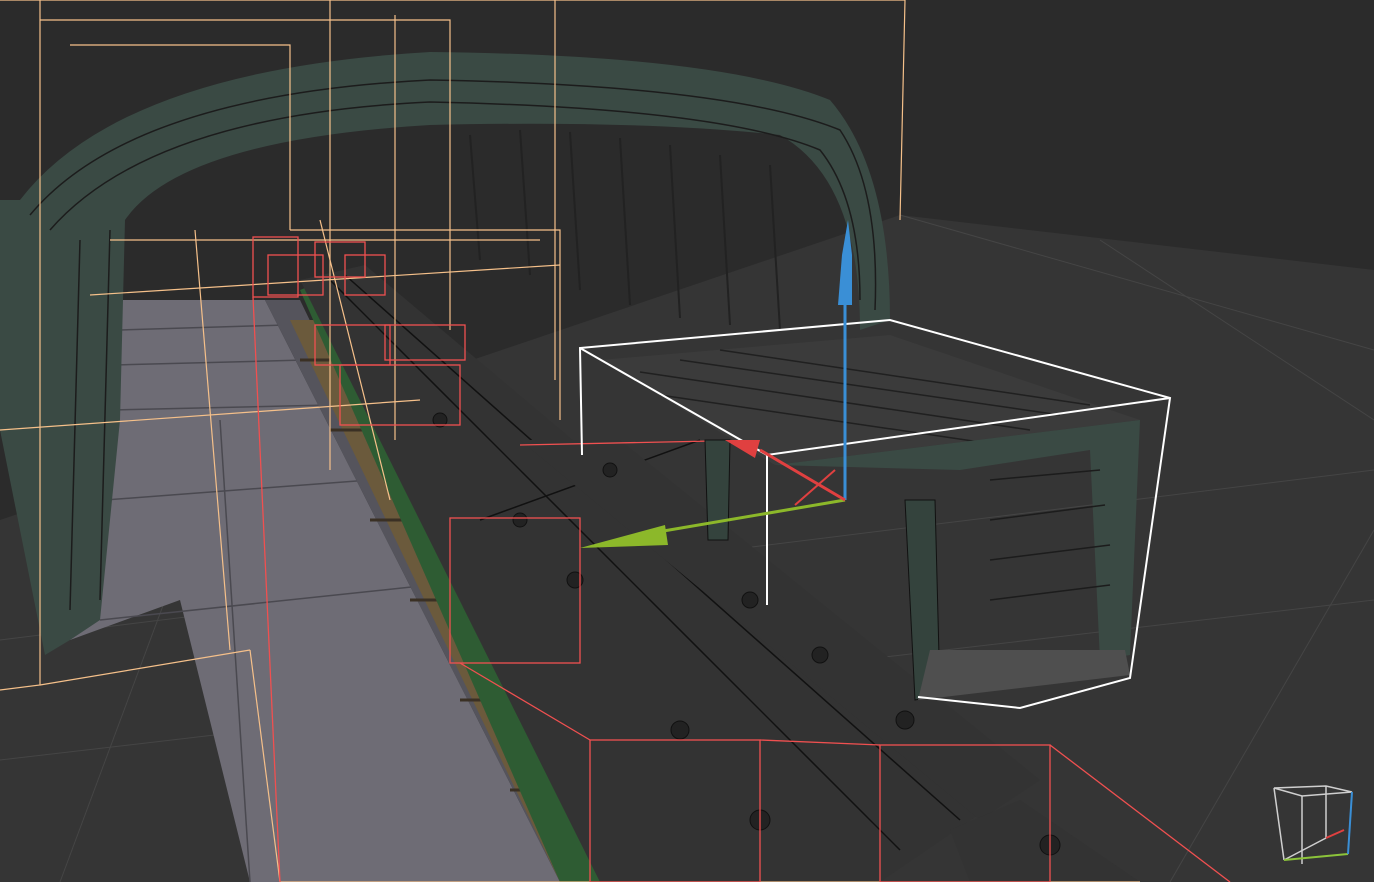 The height and width of the screenshot is (882, 1374). What do you see at coordinates (1335, 834) in the screenshot?
I see `view-cube-x-edge` at bounding box center [1335, 834].